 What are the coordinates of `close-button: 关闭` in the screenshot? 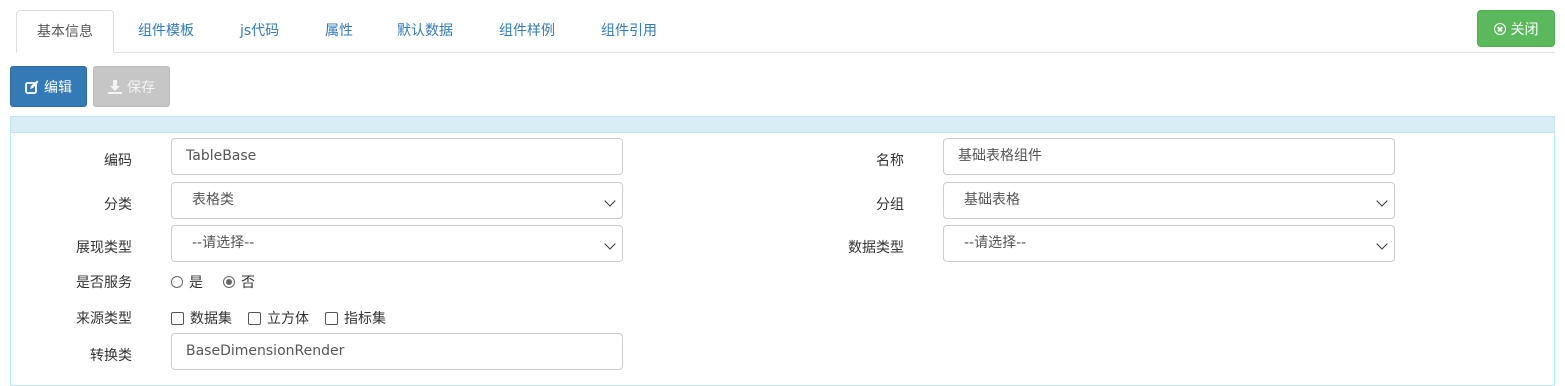 It's located at (1516, 28).